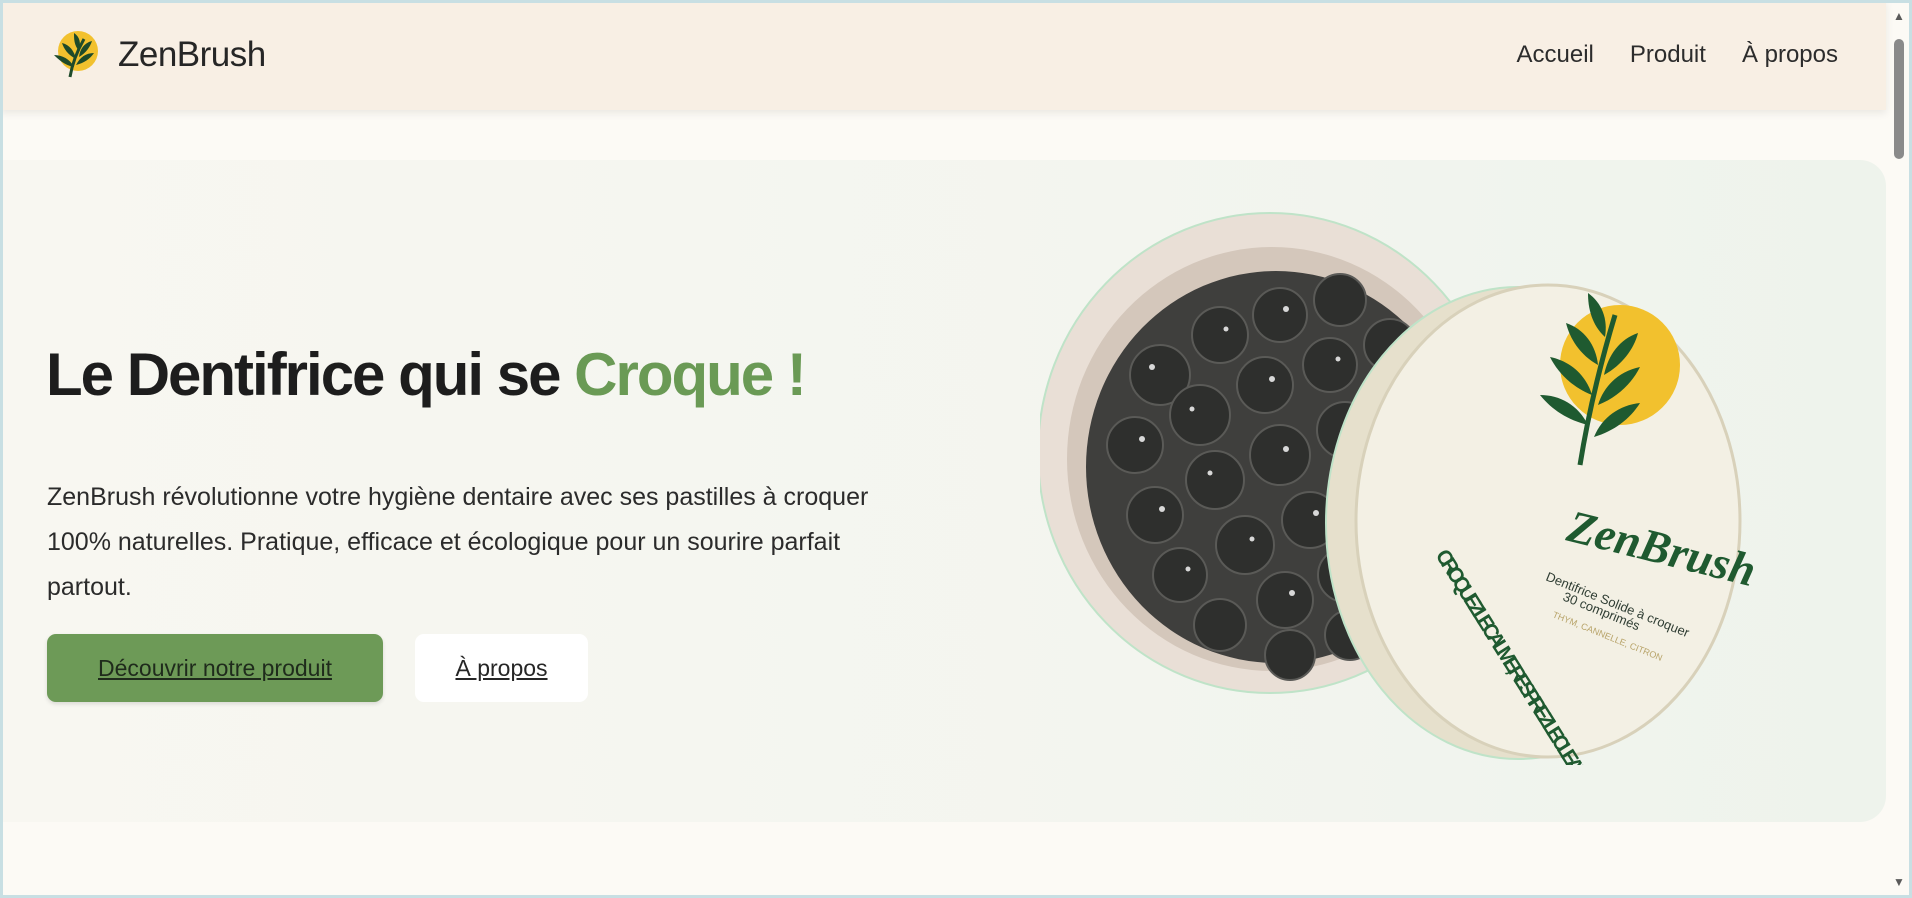 Image resolution: width=1912 pixels, height=898 pixels. What do you see at coordinates (501, 668) in the screenshot?
I see `about-button: À propos` at bounding box center [501, 668].